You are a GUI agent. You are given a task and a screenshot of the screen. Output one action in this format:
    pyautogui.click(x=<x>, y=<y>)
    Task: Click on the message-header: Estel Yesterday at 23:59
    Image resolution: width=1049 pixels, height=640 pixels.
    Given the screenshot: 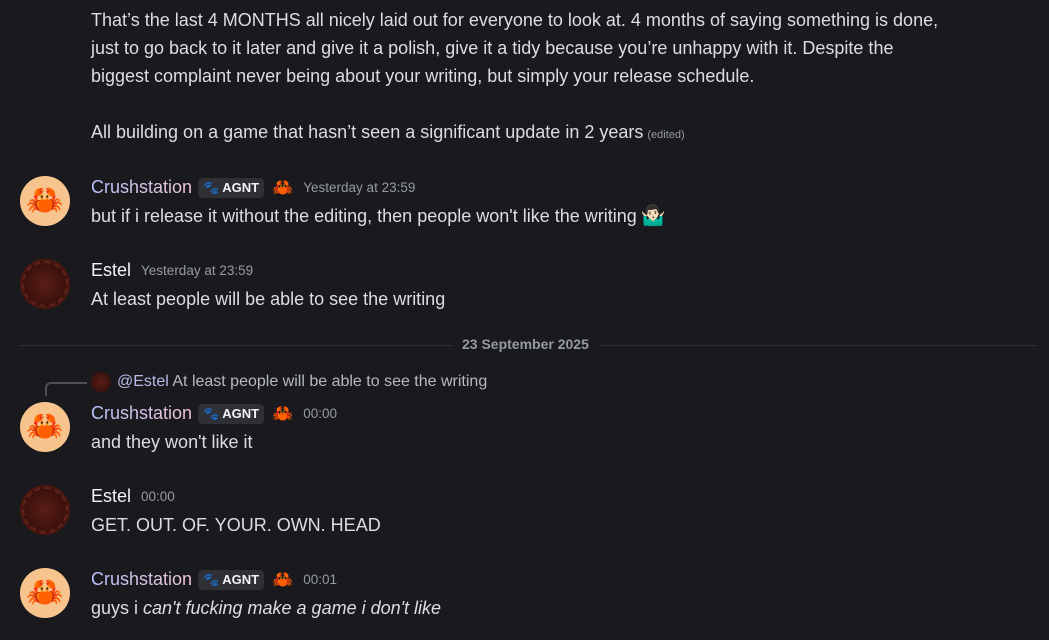 What is the action you would take?
    pyautogui.click(x=172, y=270)
    